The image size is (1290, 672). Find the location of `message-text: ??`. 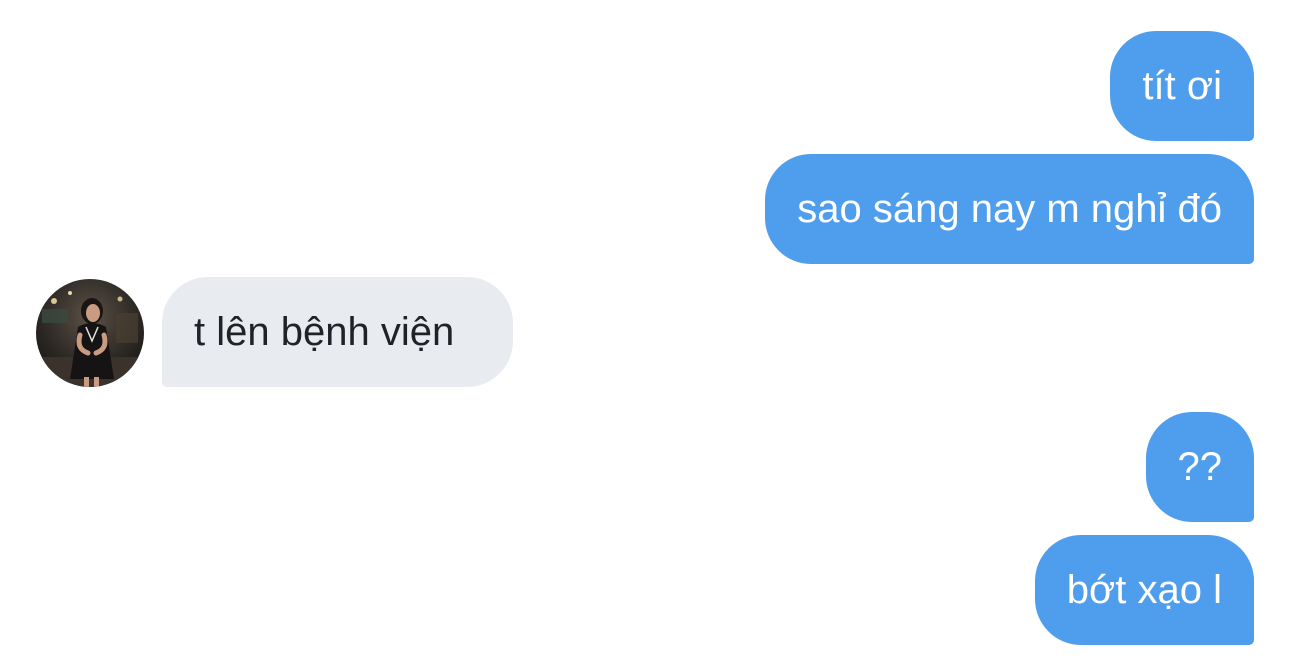

message-text: ?? is located at coordinates (1200, 467).